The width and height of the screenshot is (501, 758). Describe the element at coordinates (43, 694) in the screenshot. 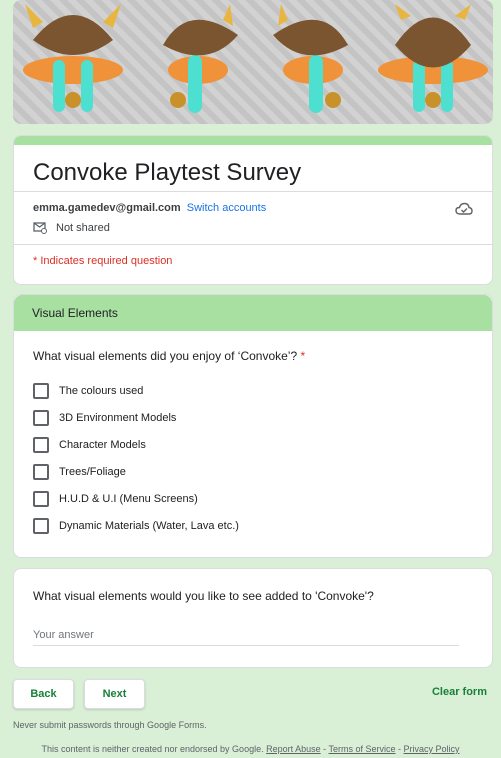

I see `back-button: Back` at that location.